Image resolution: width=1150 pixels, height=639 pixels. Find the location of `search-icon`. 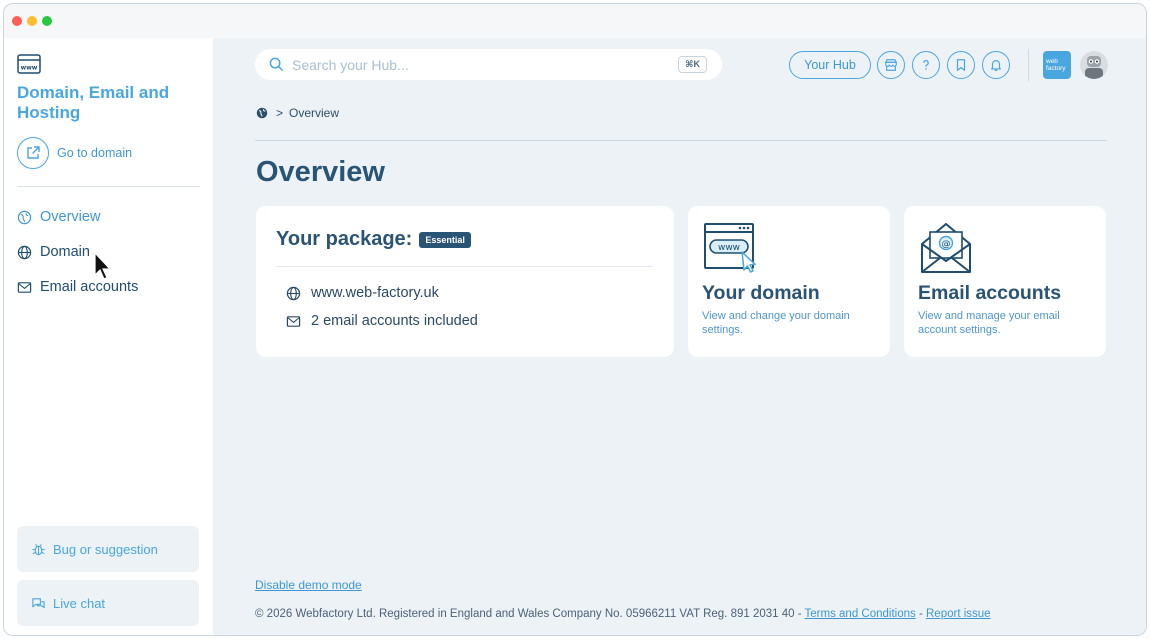

search-icon is located at coordinates (276, 64).